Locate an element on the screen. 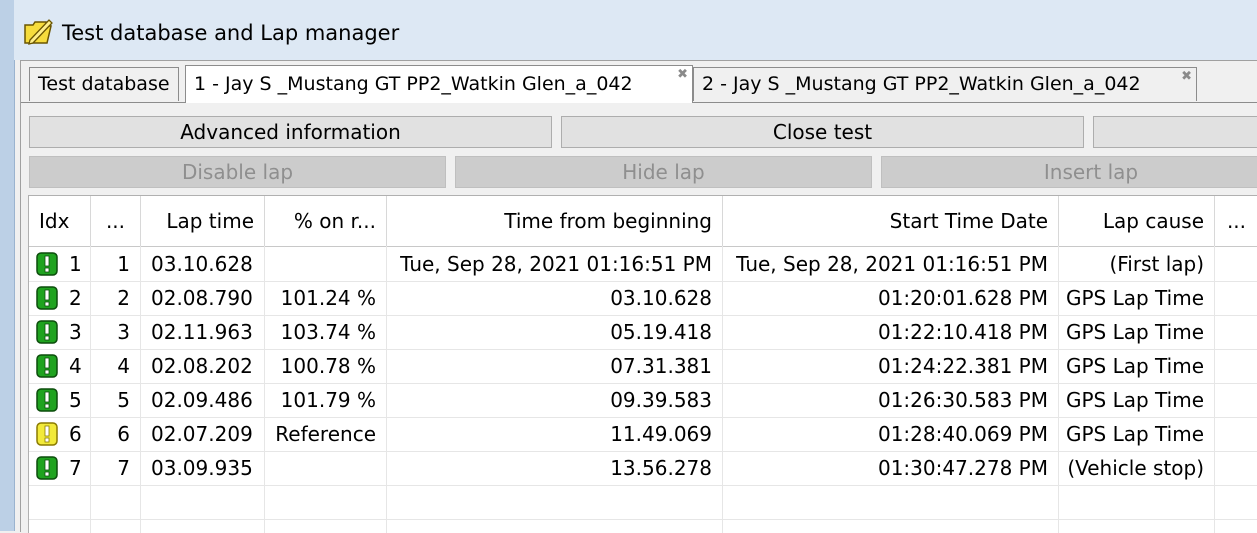 This screenshot has height=533, width=1257. disable-lap-button: Disable lap is located at coordinates (237, 172).